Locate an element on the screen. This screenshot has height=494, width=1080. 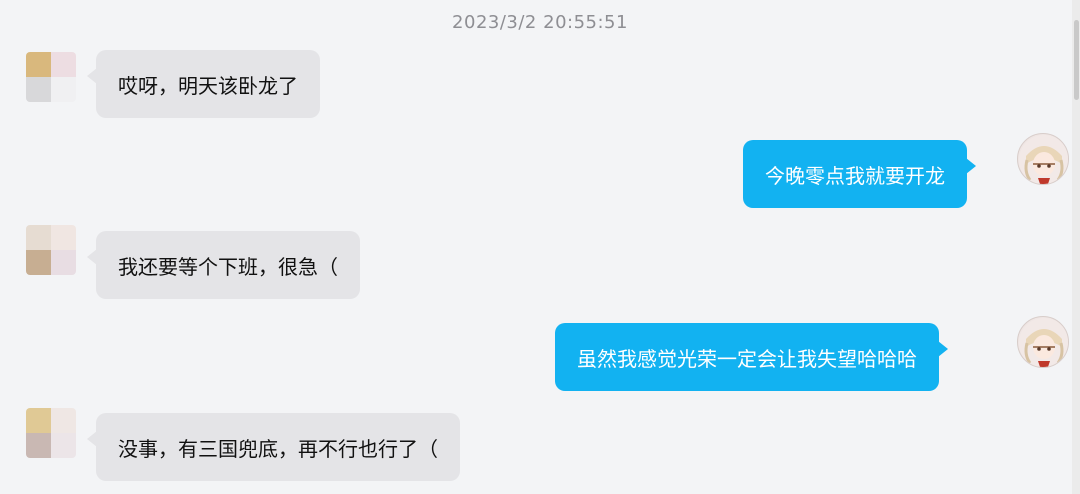
message-text: 哎呀，明天该卧龙了 is located at coordinates (208, 85).